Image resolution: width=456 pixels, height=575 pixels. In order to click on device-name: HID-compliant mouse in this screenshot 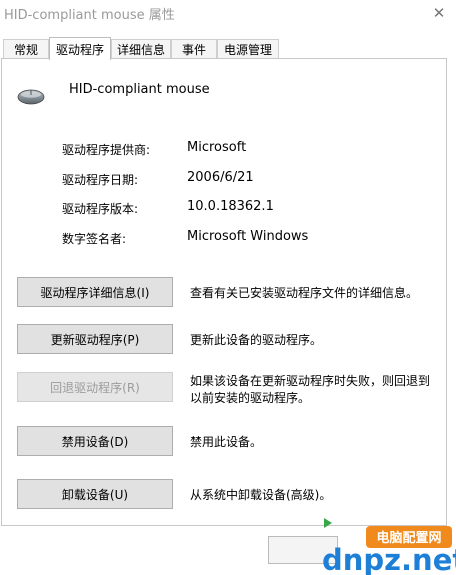, I will do `click(139, 89)`.